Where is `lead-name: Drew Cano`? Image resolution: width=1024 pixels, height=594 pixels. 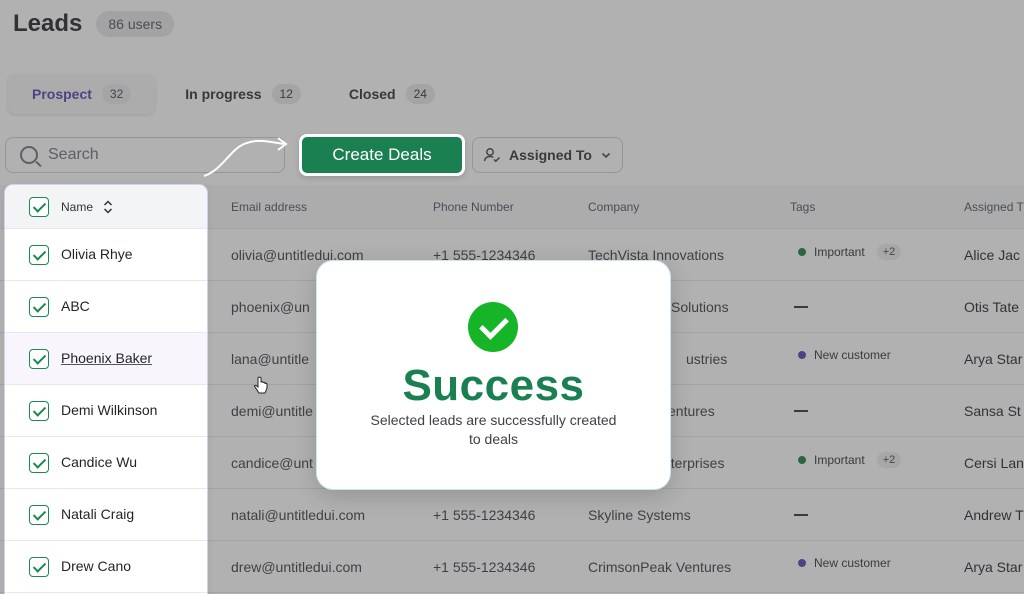 lead-name: Drew Cano is located at coordinates (96, 566).